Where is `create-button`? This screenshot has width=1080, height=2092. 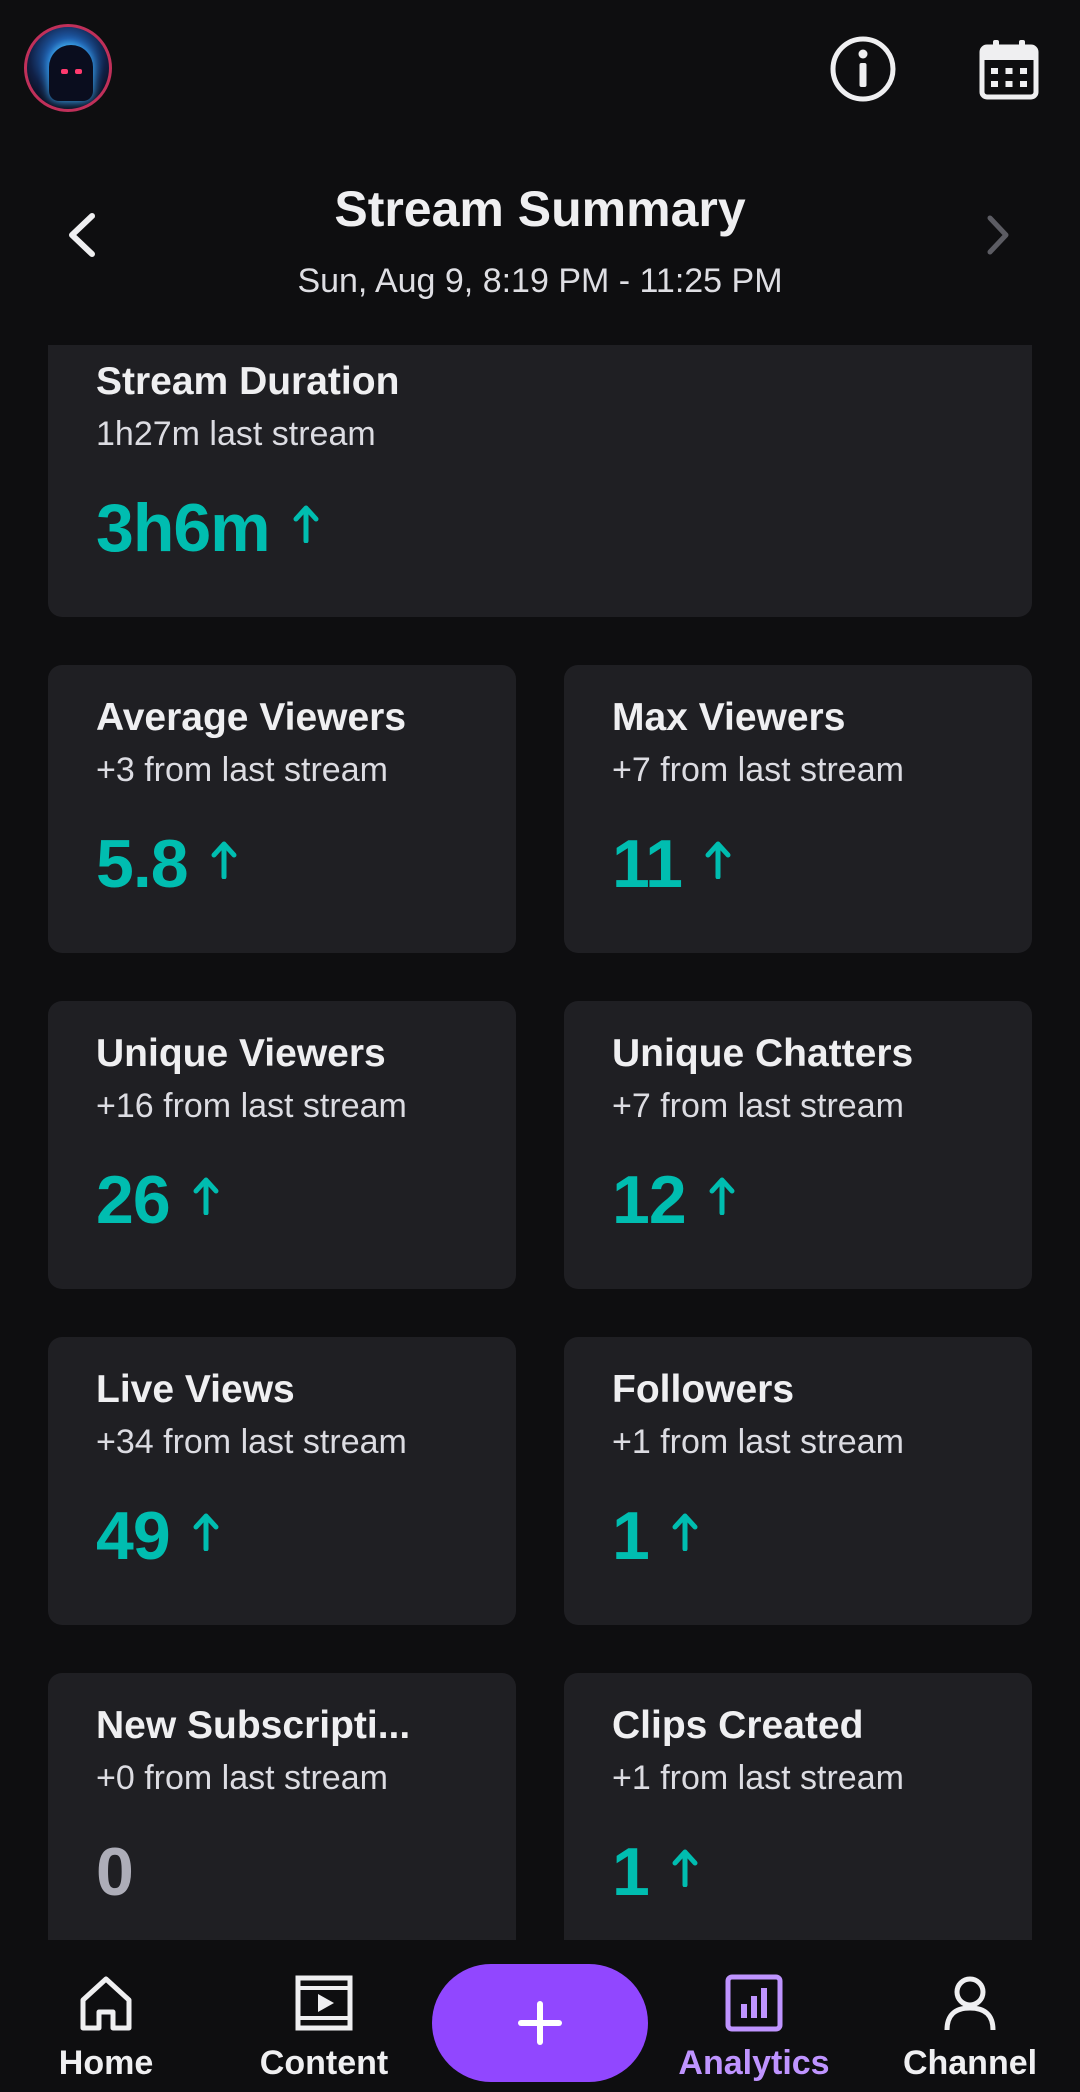 create-button is located at coordinates (540, 2023).